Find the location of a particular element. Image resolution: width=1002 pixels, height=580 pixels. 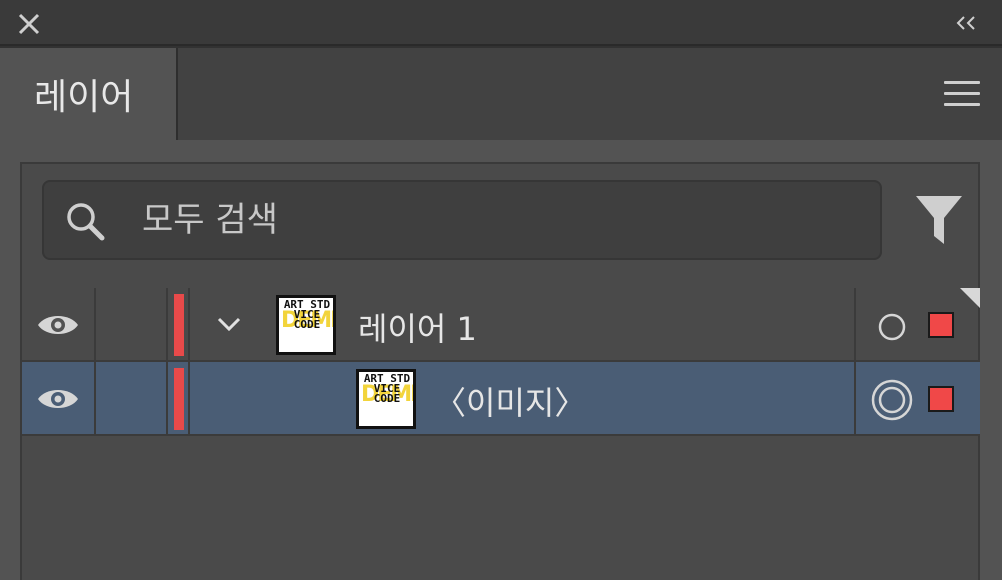

panel-titlebar is located at coordinates (501, 23).